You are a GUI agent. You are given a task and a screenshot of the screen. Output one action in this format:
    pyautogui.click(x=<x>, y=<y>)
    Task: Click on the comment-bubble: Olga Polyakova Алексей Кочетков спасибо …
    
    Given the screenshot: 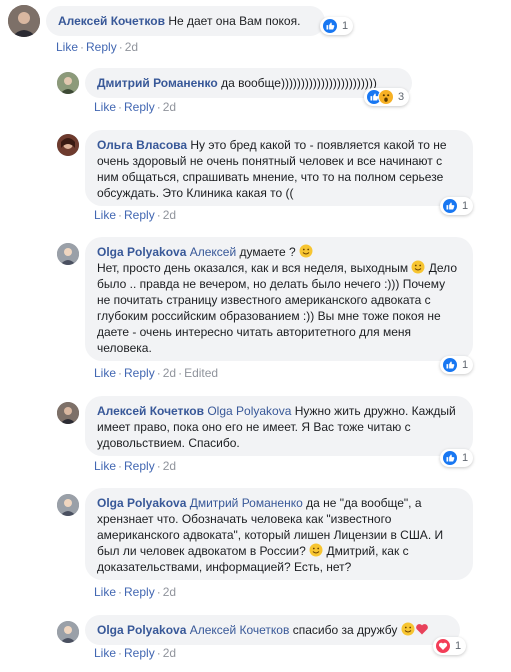 What is the action you would take?
    pyautogui.click(x=272, y=630)
    